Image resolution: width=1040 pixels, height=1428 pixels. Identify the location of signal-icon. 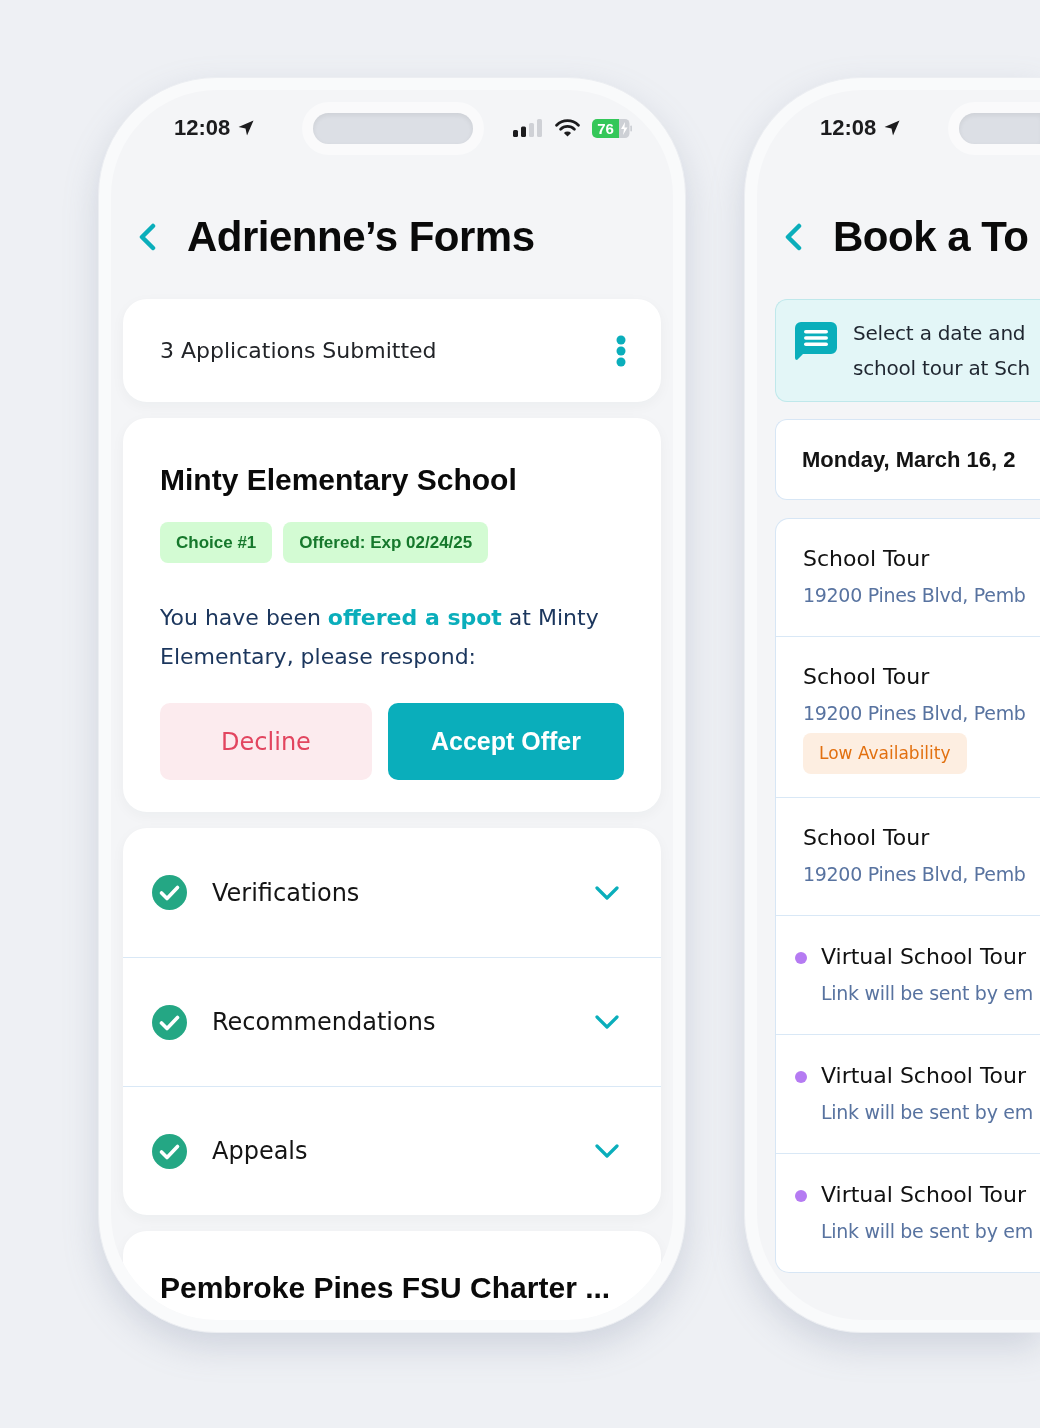
(527, 128).